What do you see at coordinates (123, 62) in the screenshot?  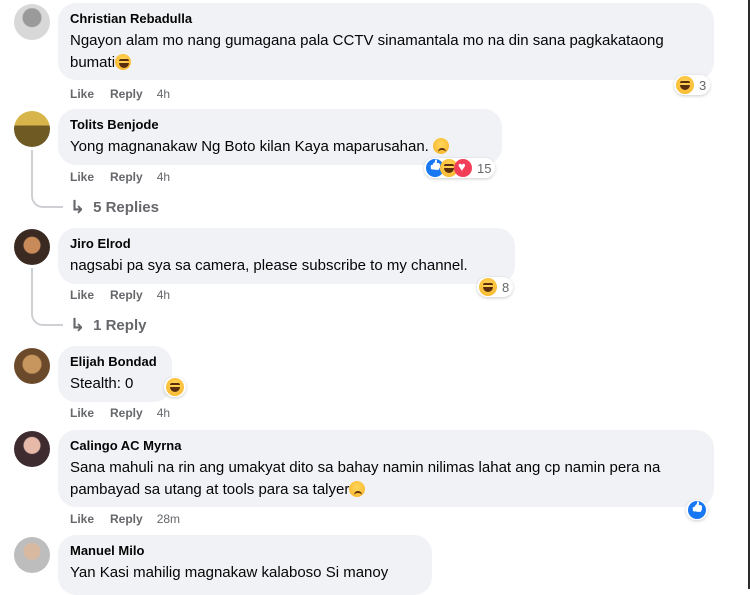 I see `laughing-emoji-icon` at bounding box center [123, 62].